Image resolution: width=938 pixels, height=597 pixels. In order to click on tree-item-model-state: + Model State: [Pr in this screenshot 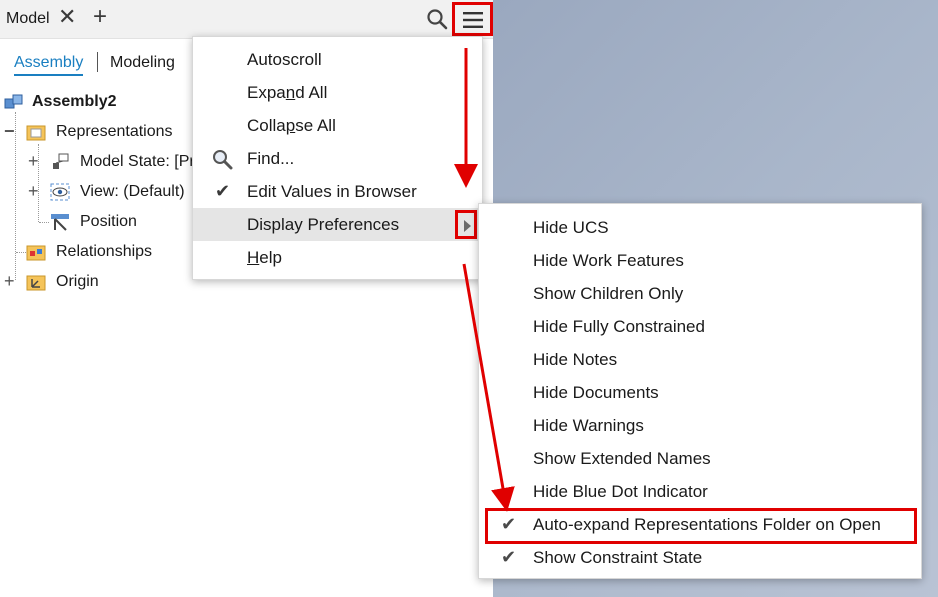, I will do `click(111, 162)`.